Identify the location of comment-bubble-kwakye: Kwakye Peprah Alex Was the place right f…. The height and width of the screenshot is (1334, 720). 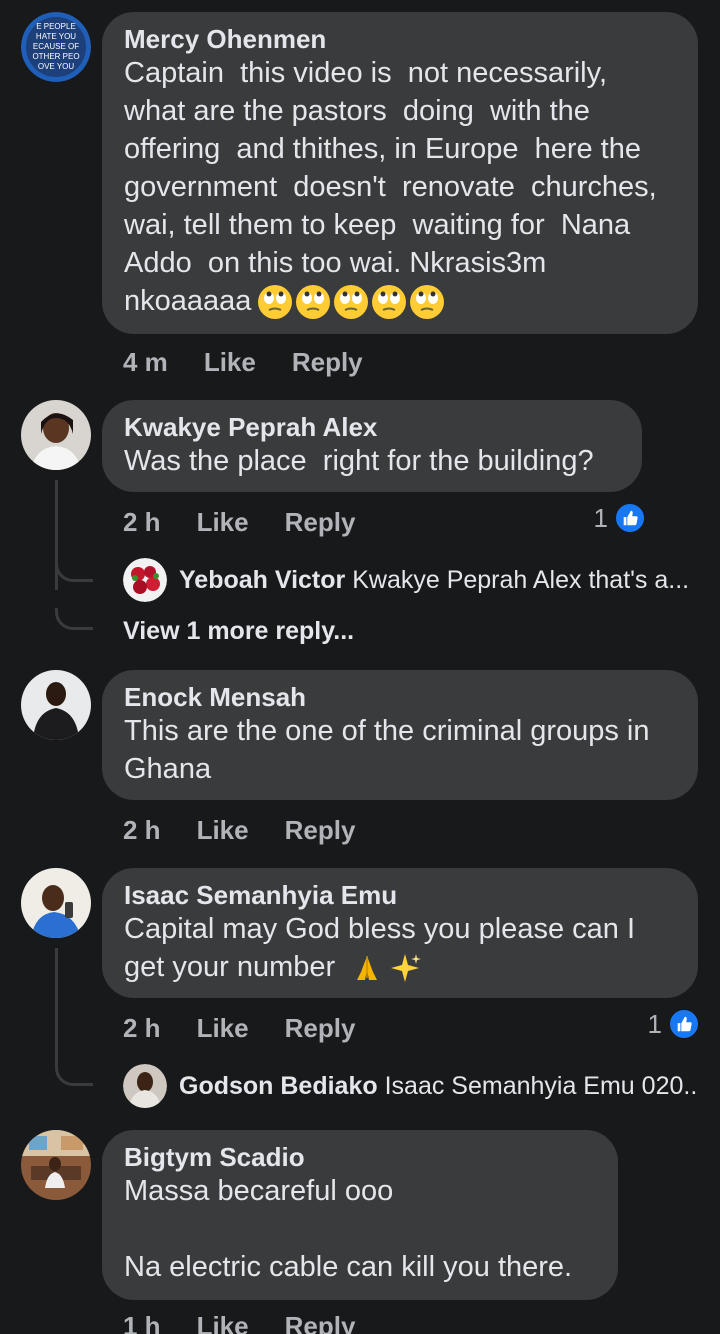
(372, 446).